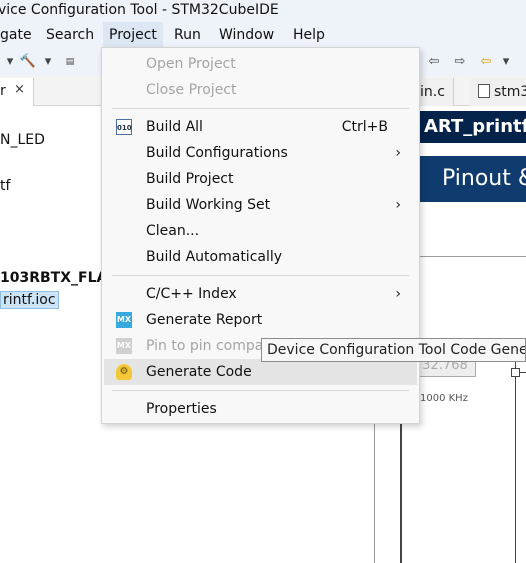 The image size is (526, 563). I want to click on clock-wire, so click(523, 372).